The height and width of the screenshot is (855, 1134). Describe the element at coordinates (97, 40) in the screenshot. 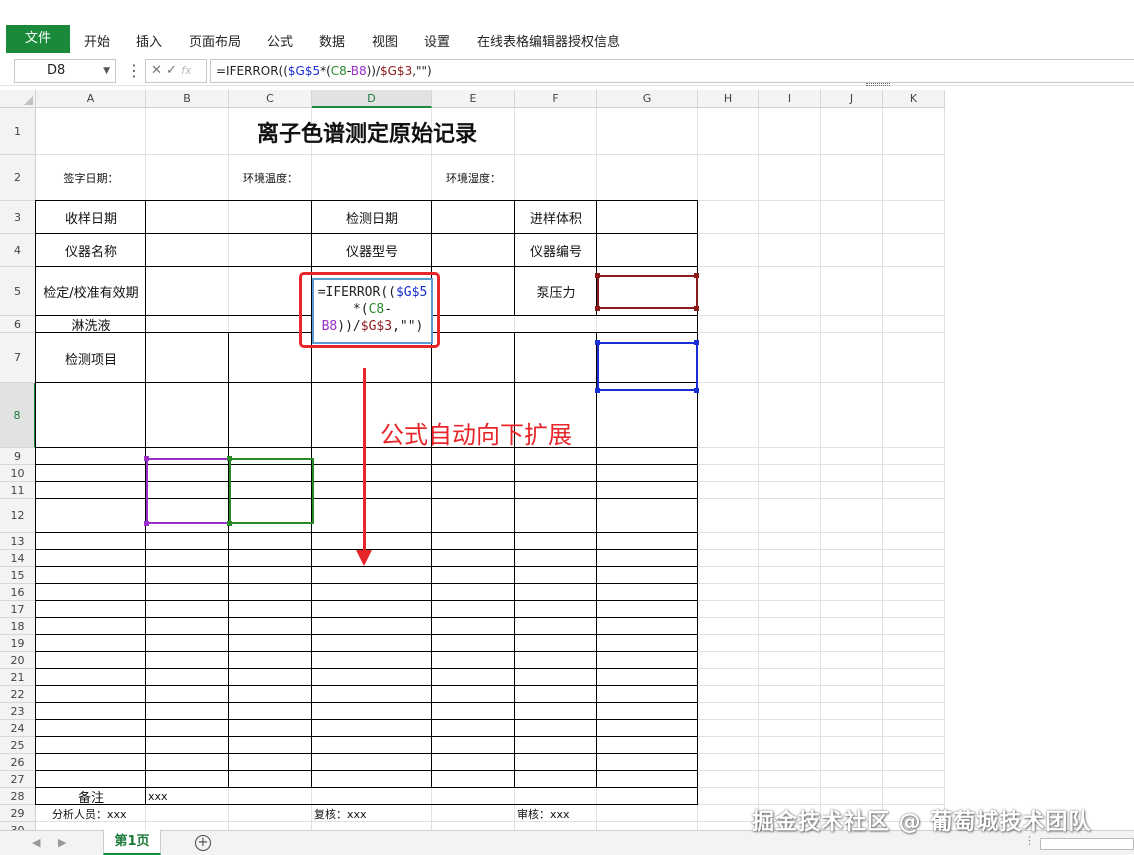

I see `menu-home: 开始` at that location.